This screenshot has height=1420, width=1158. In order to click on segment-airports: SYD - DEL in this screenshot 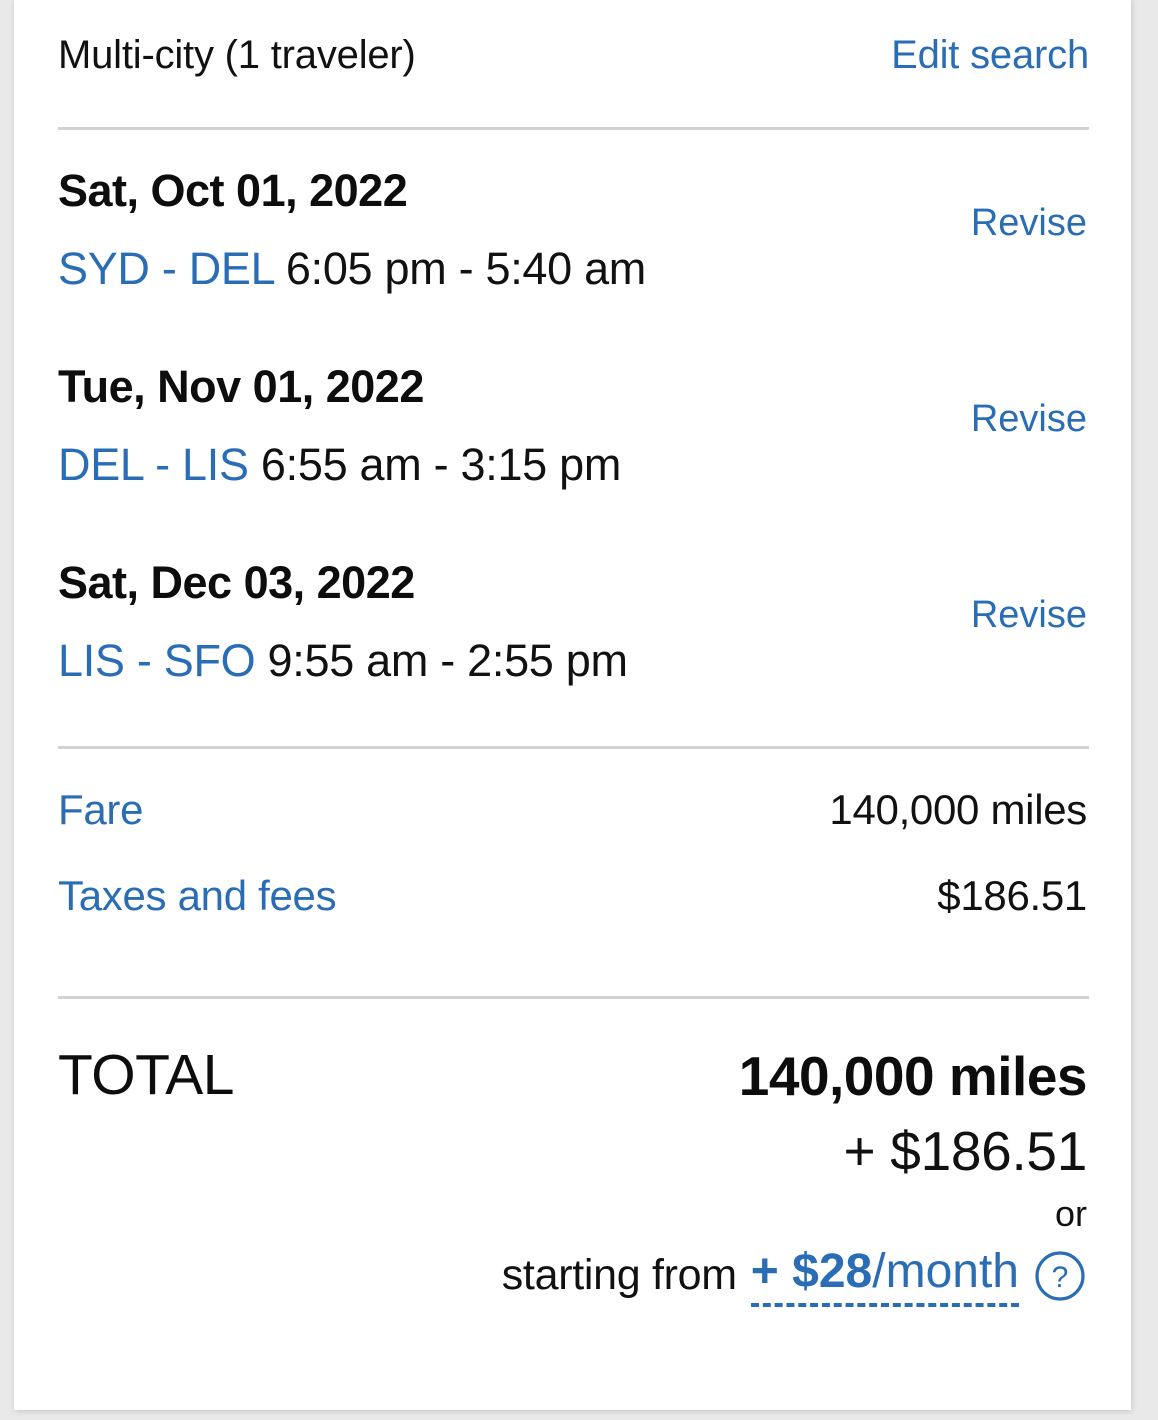, I will do `click(166, 268)`.